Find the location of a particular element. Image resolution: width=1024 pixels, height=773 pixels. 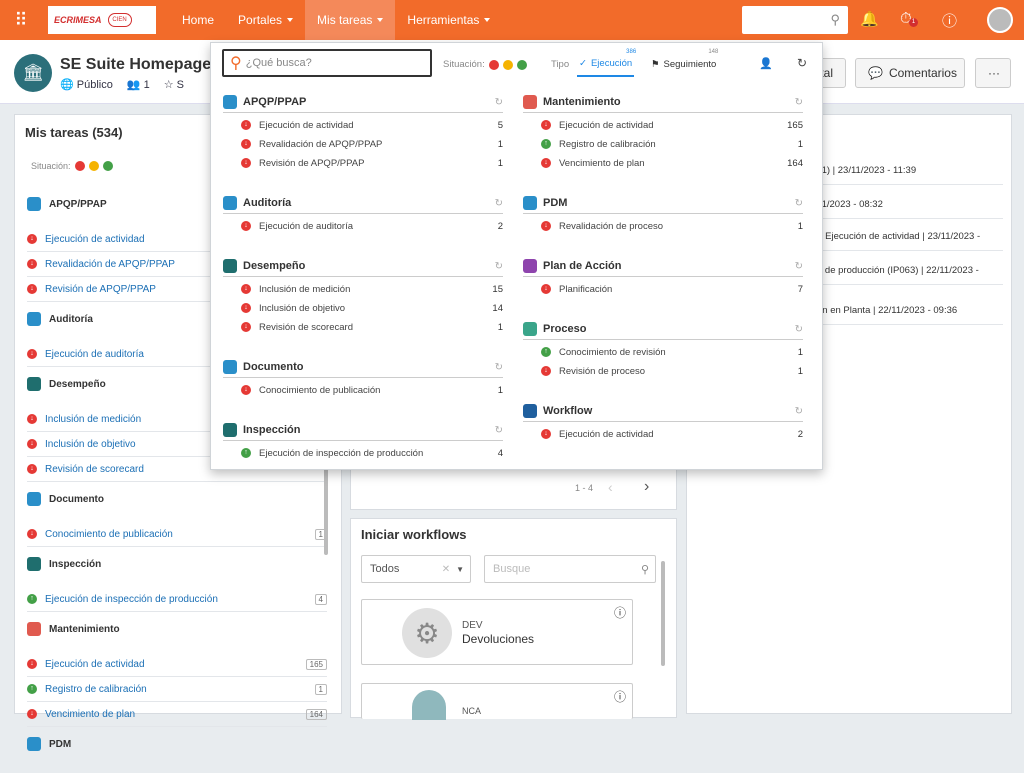

tab-seguimiento: ⚑ Seguimiento 148 is located at coordinates (684, 63).